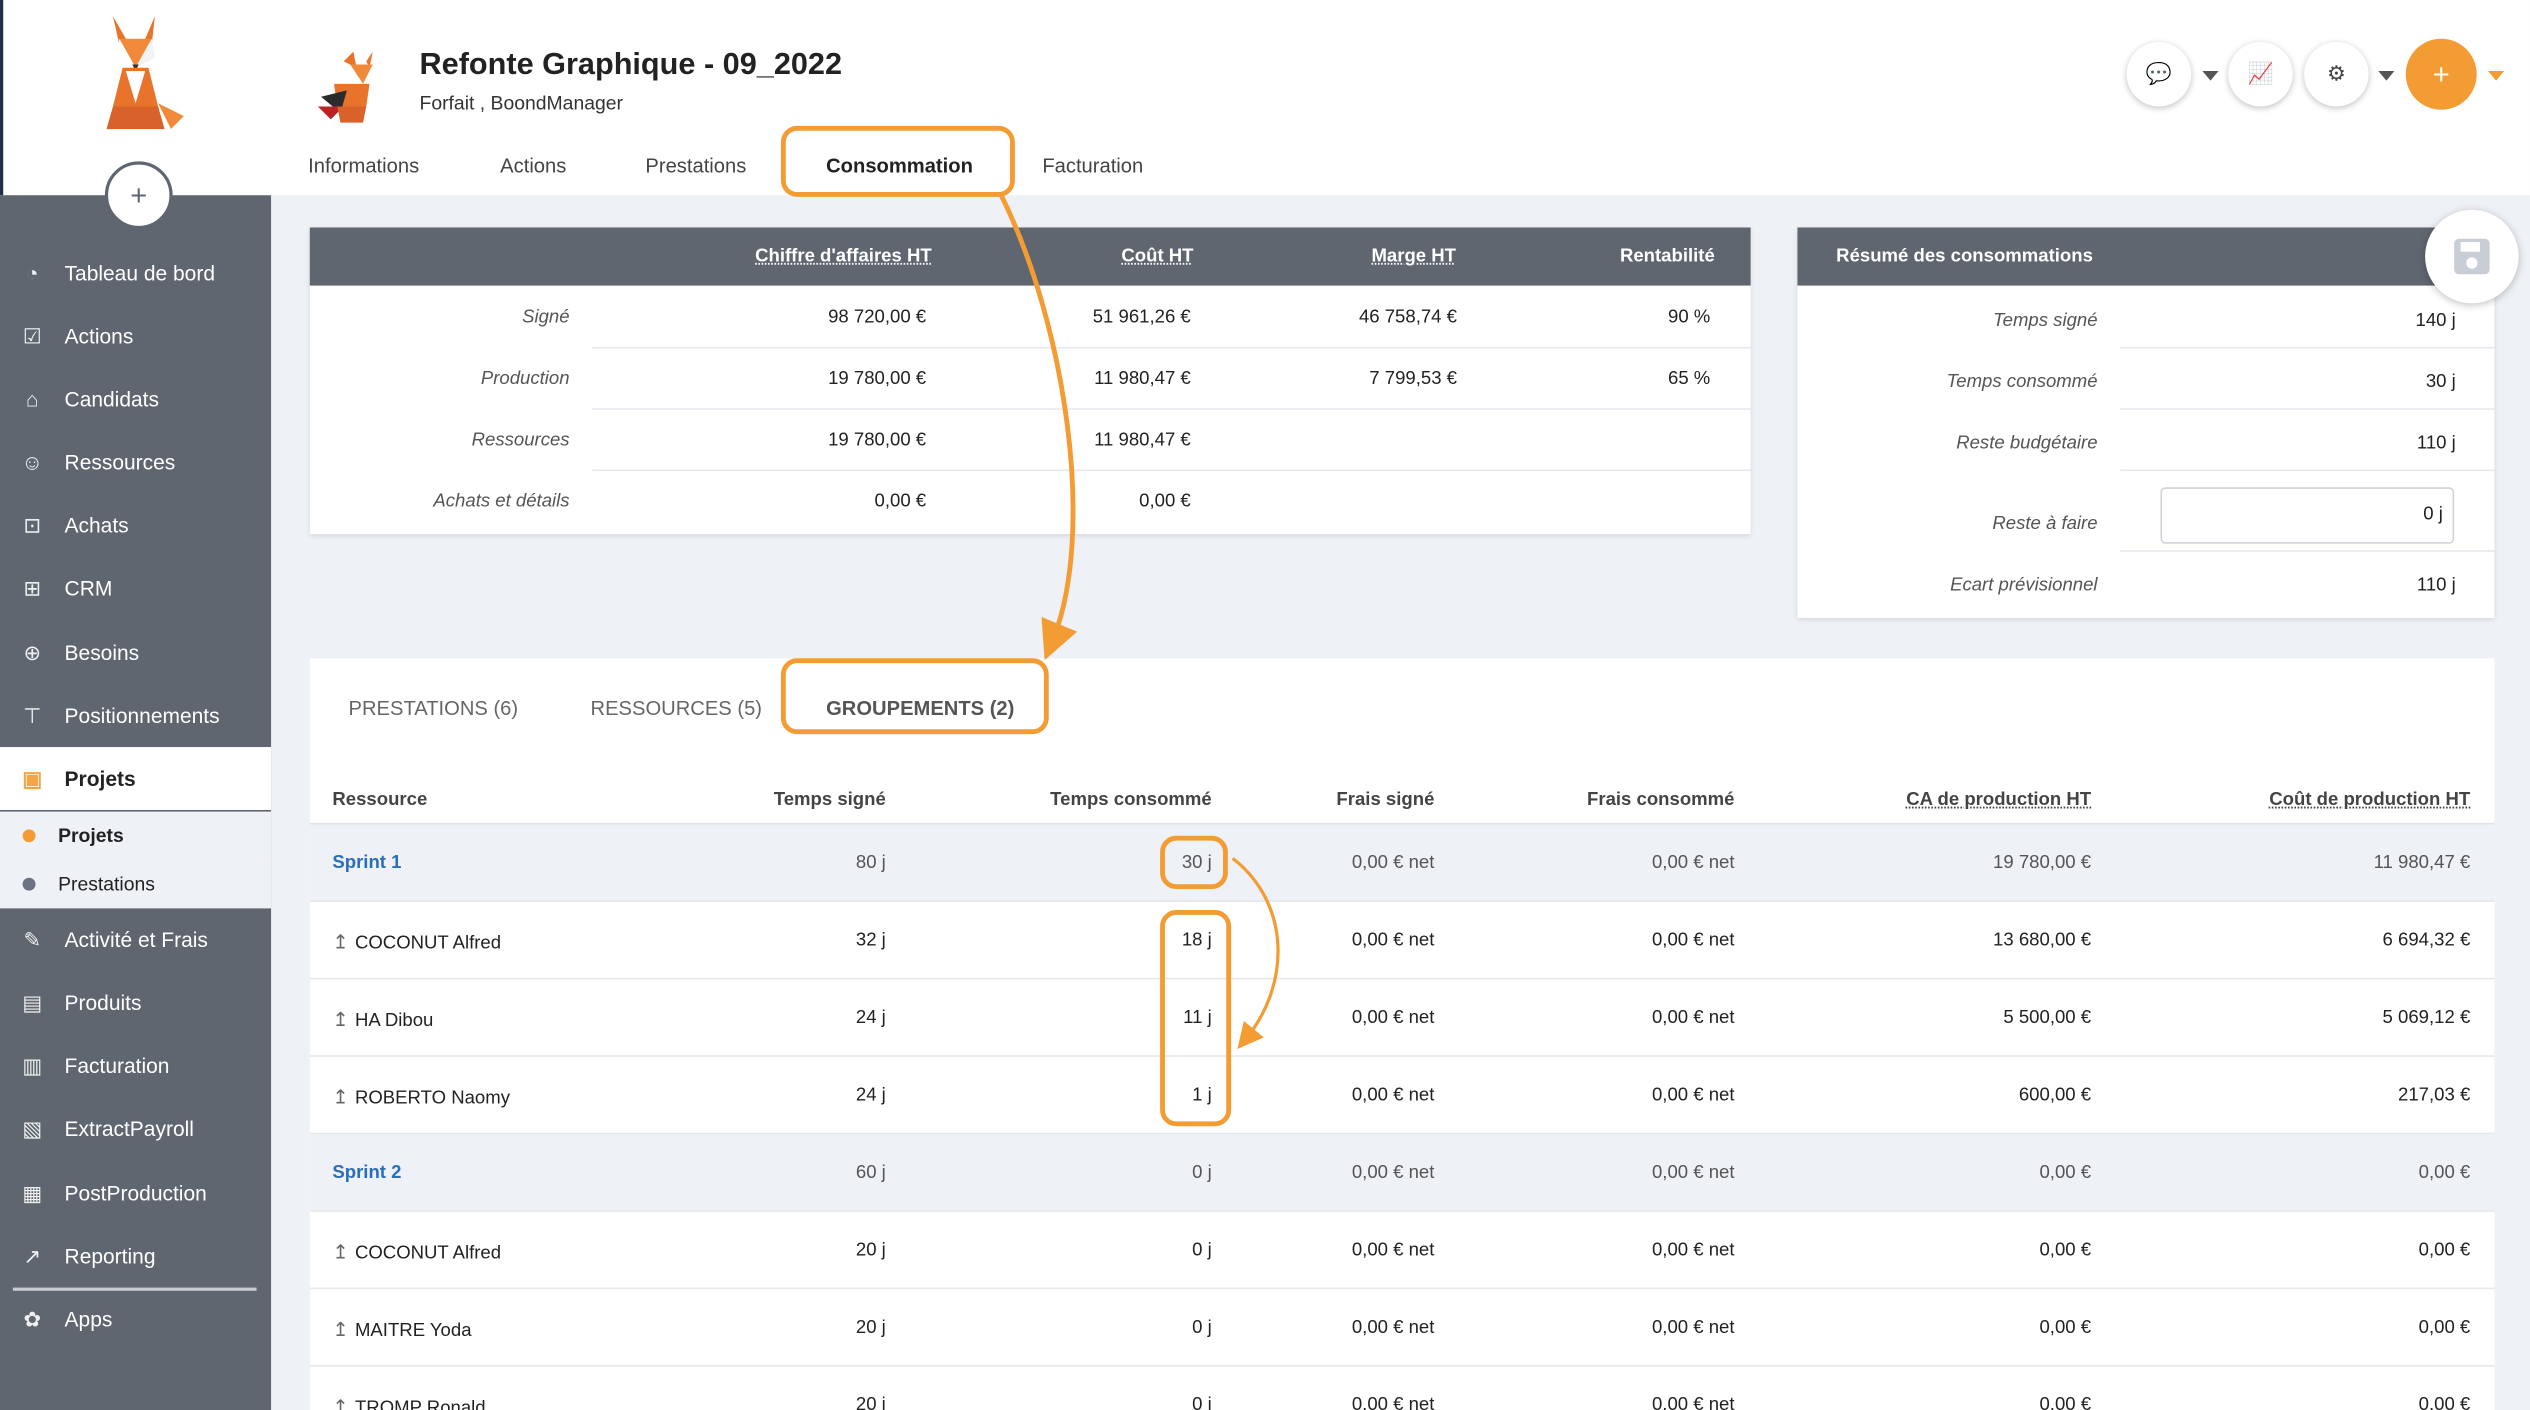  What do you see at coordinates (1038, 426) in the screenshot?
I see `arrow-consommation-to-groupements` at bounding box center [1038, 426].